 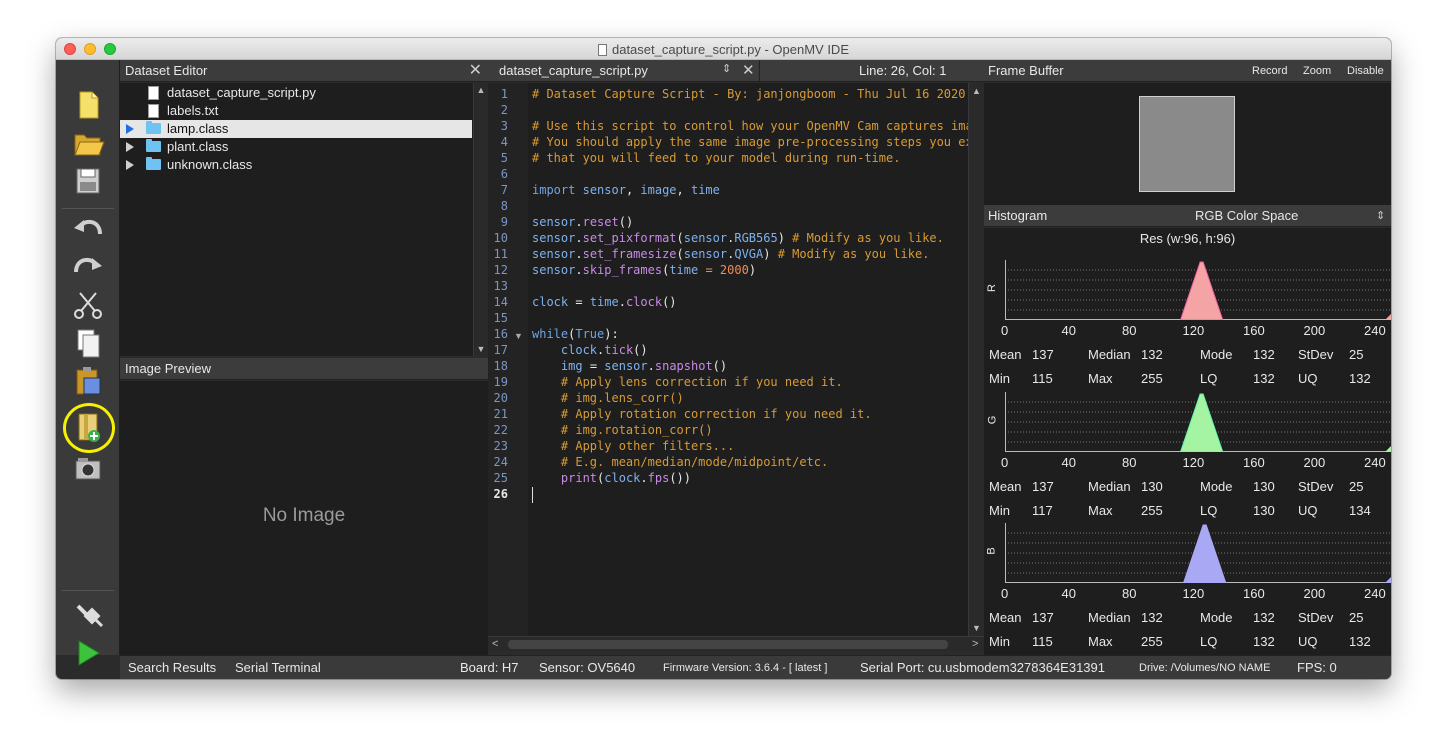 What do you see at coordinates (296, 165) in the screenshot?
I see `tree-item-folder: unknown.class` at bounding box center [296, 165].